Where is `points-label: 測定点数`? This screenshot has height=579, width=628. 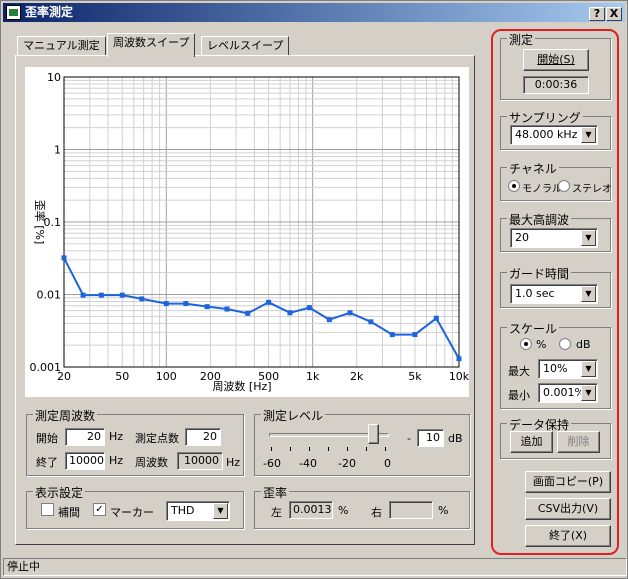 points-label: 測定点数 is located at coordinates (157, 438).